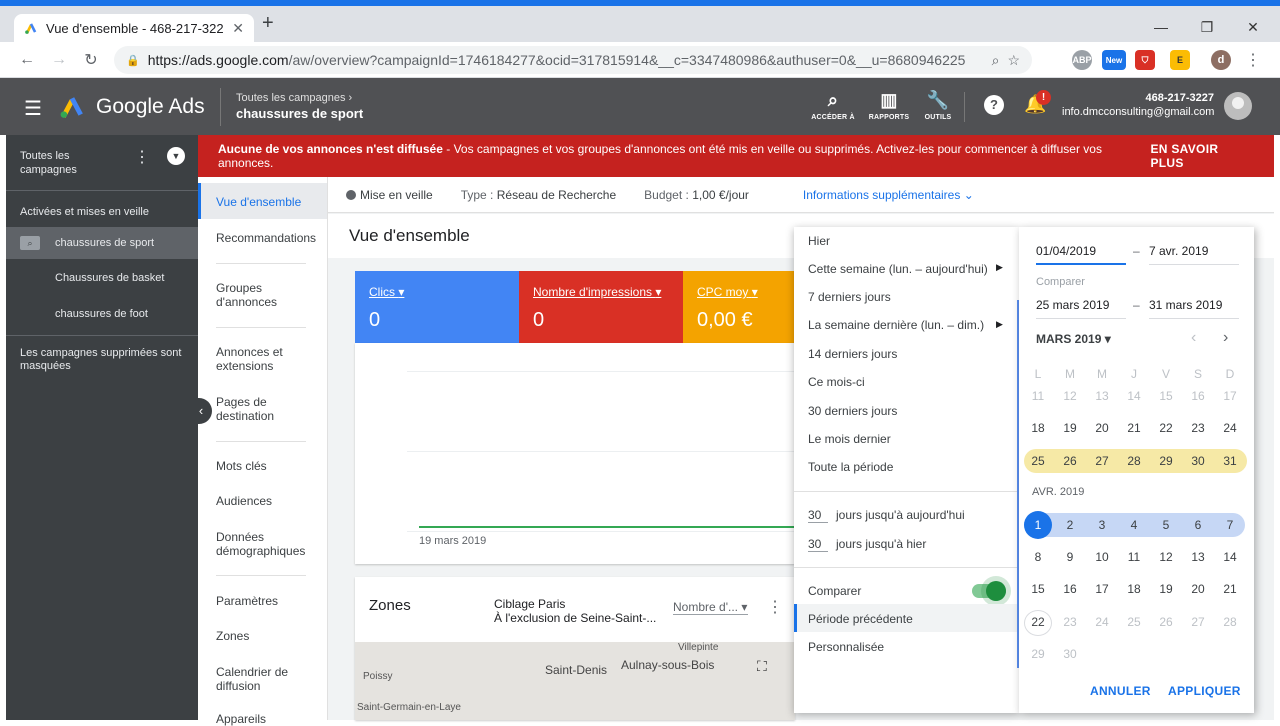 The image size is (1280, 726). What do you see at coordinates (1081, 308) in the screenshot?
I see `compare-start-input: 25 mars 2019` at bounding box center [1081, 308].